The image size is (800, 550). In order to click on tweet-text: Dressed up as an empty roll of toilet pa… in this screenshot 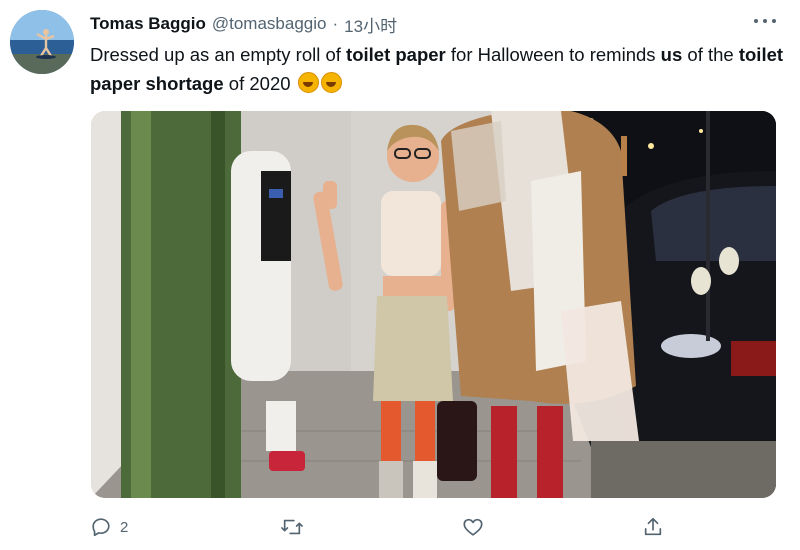, I will do `click(440, 69)`.